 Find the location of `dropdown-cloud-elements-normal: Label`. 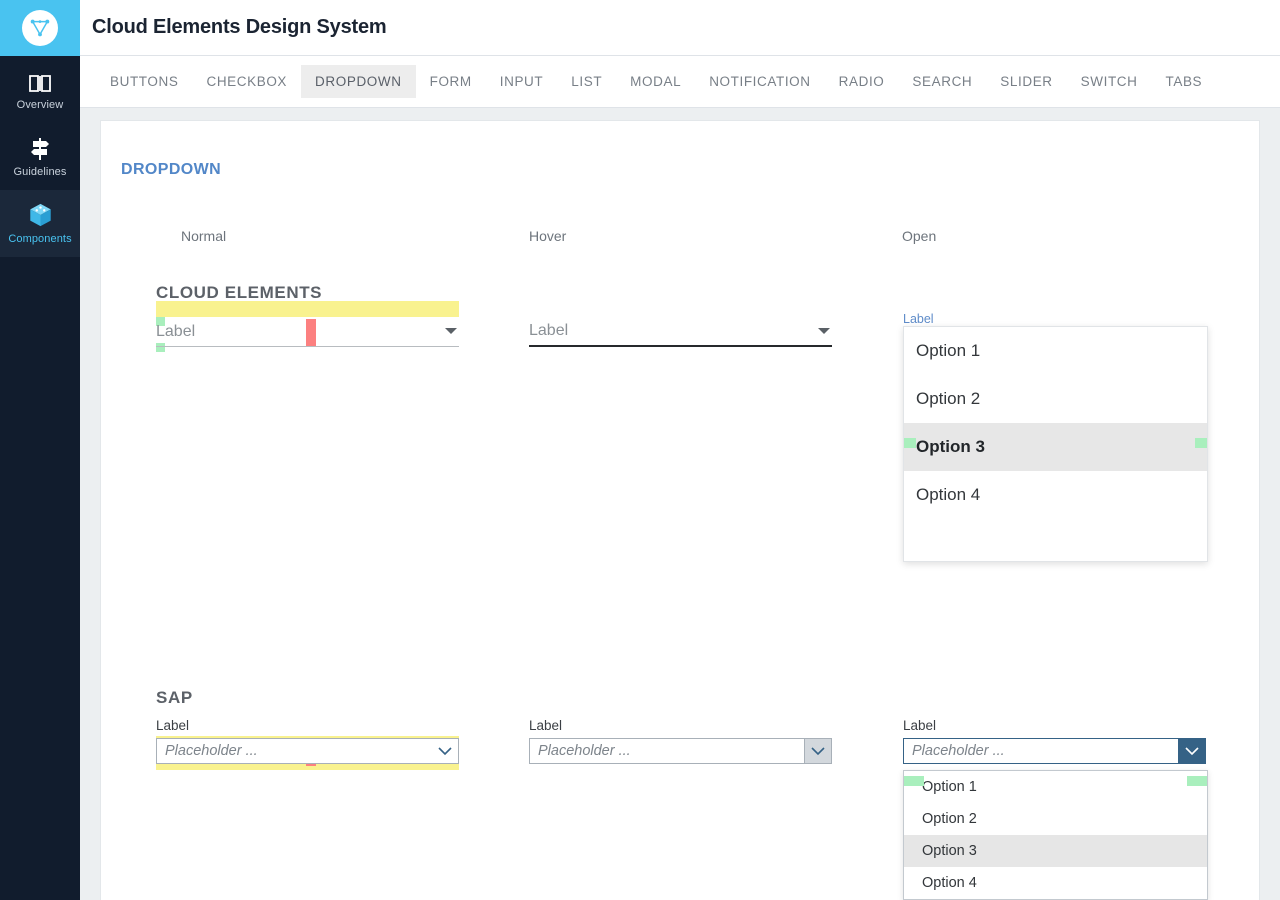

dropdown-cloud-elements-normal: Label is located at coordinates (307, 332).